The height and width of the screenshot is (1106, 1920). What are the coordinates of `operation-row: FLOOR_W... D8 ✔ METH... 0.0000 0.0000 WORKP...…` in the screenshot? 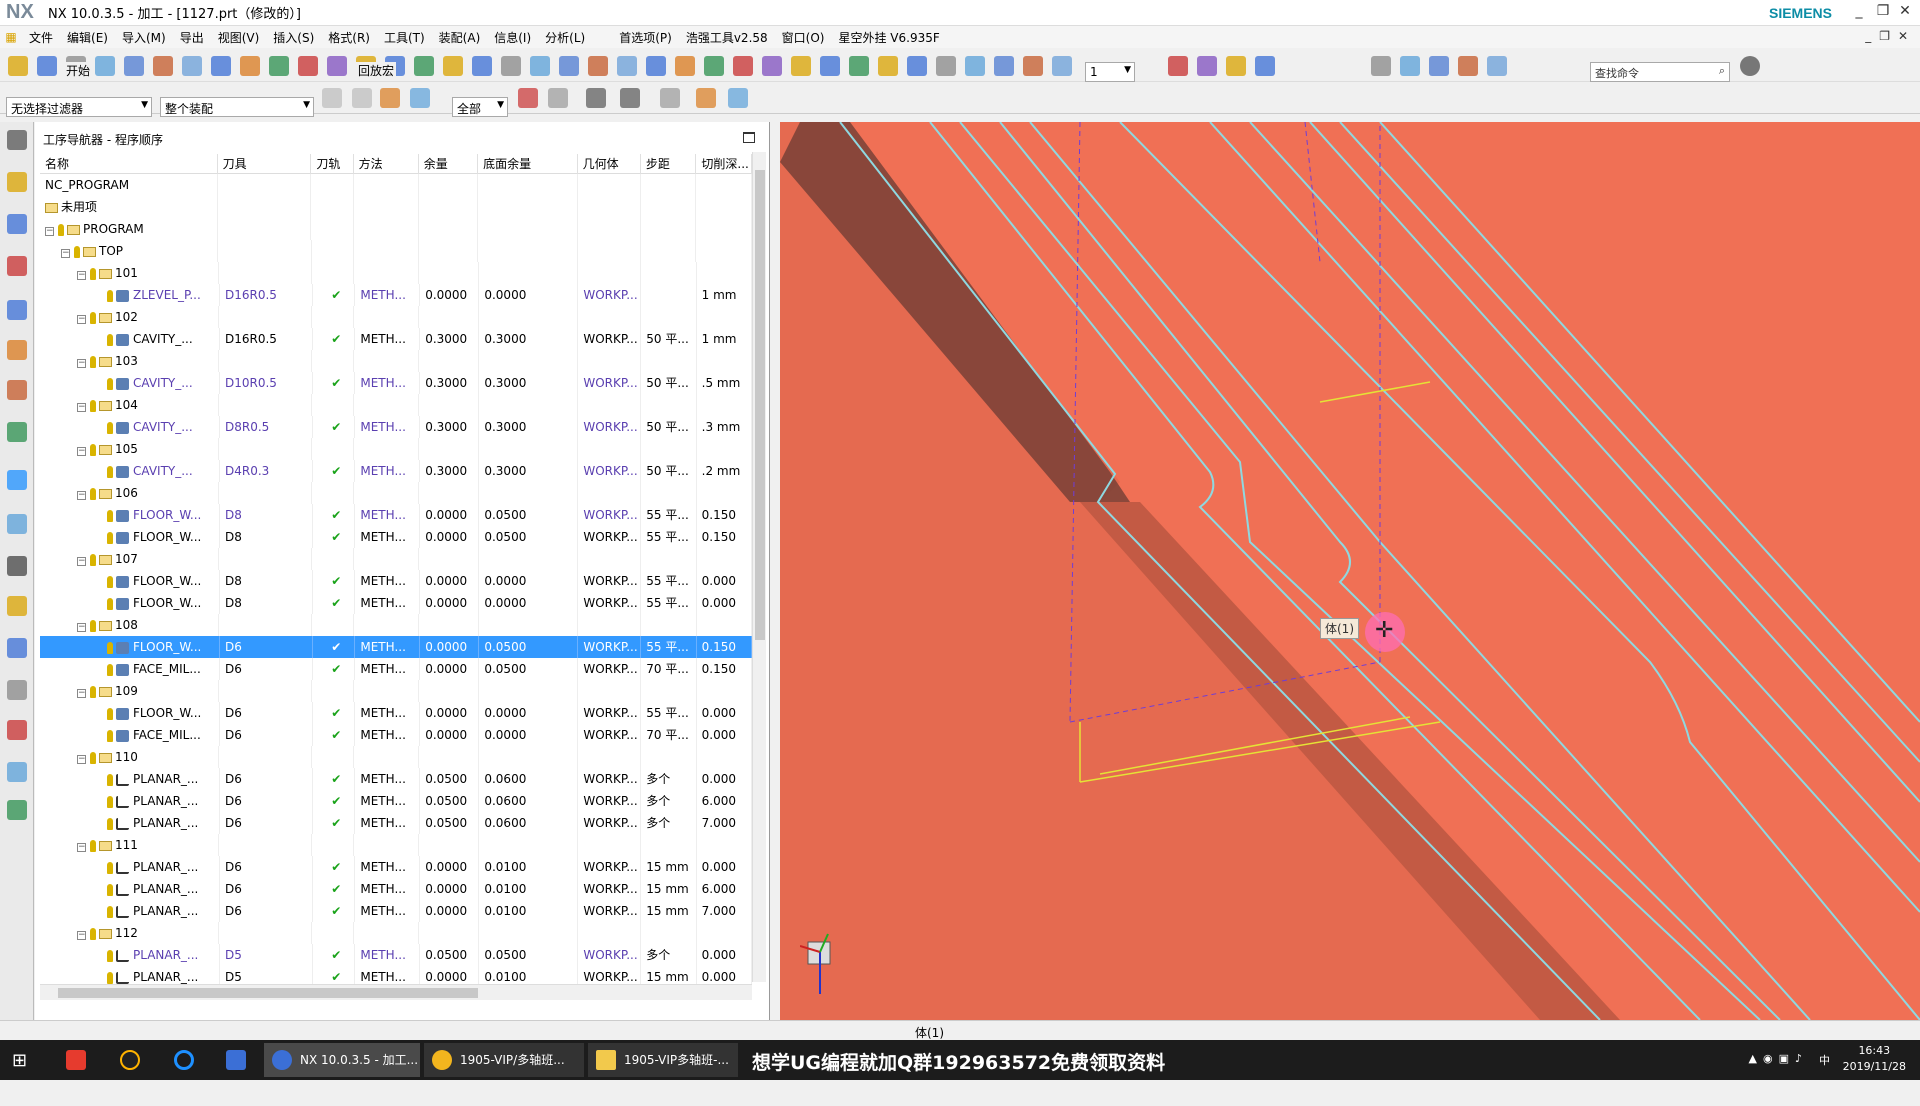 It's located at (396, 603).